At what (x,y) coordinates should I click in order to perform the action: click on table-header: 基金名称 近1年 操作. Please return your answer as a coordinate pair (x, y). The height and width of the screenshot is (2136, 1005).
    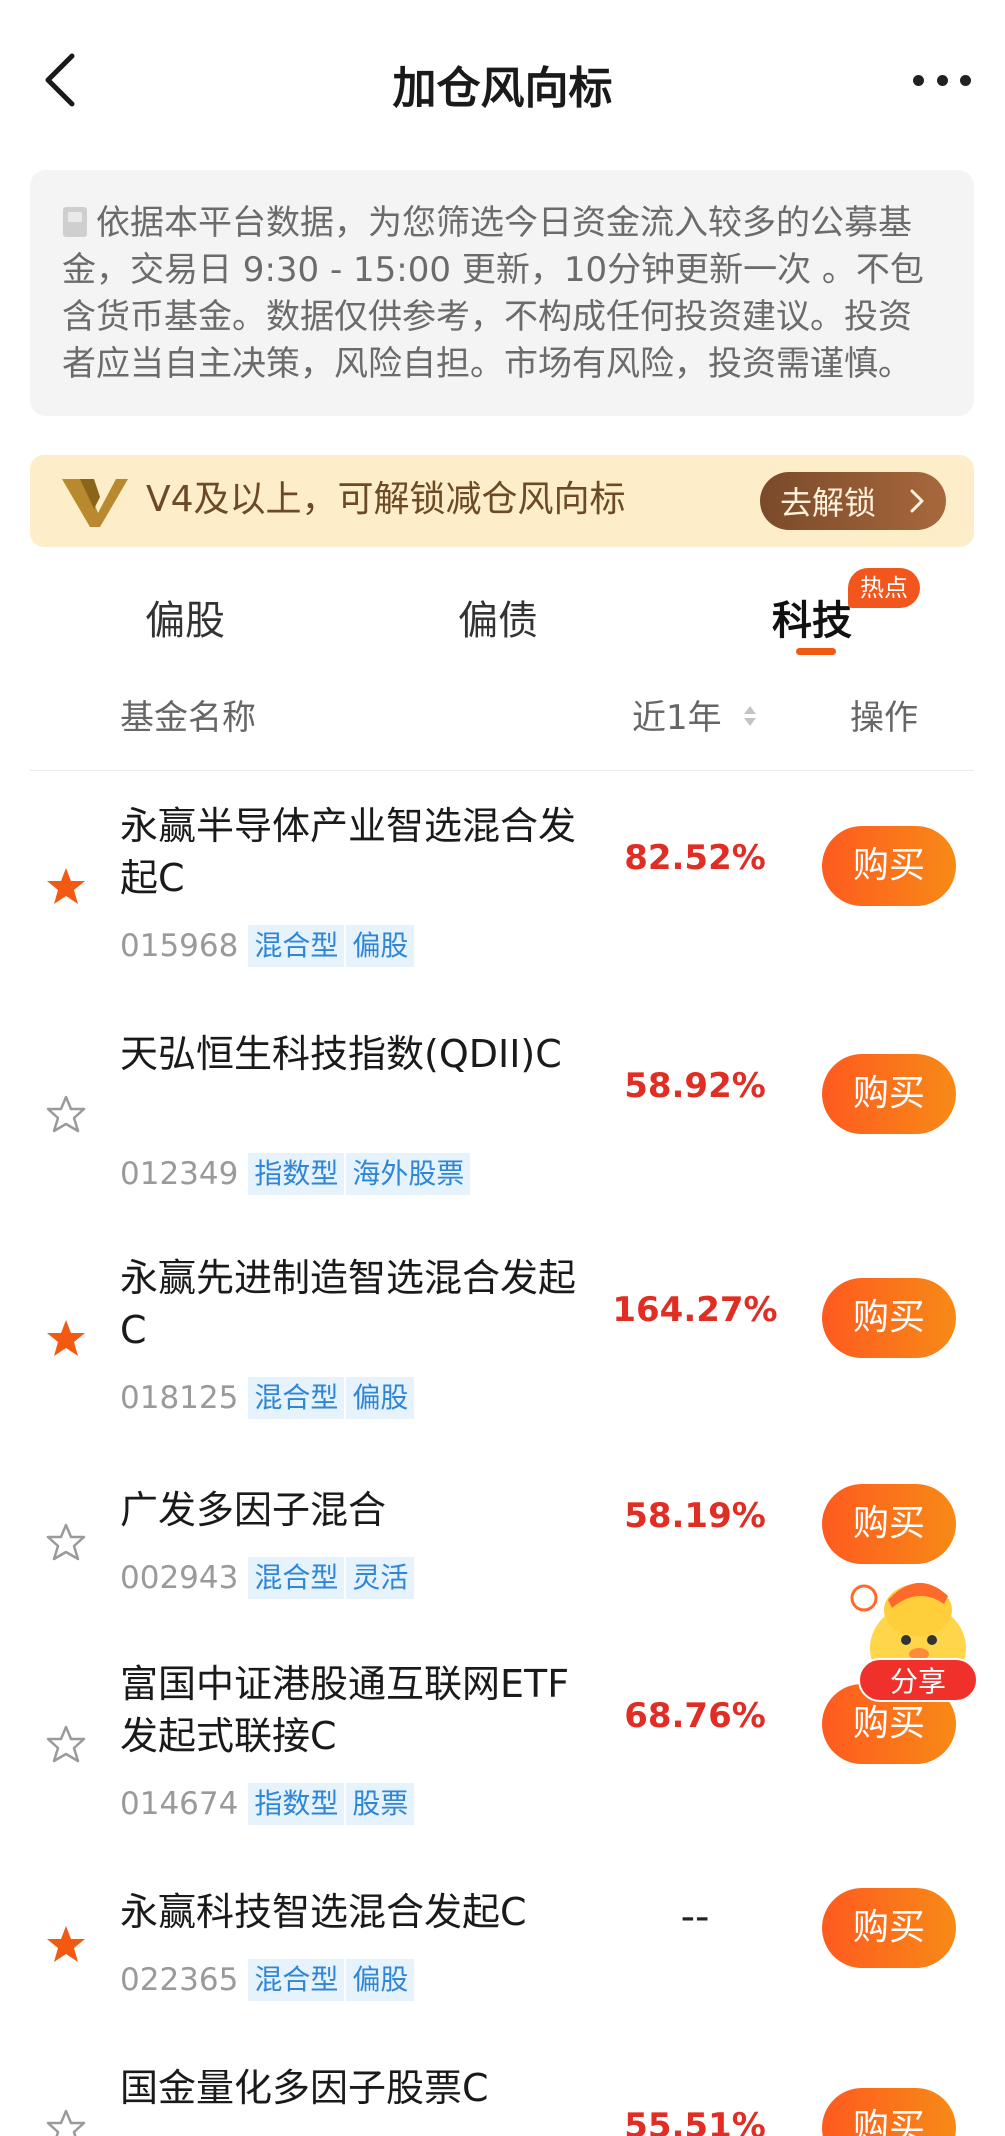
    Looking at the image, I should click on (502, 715).